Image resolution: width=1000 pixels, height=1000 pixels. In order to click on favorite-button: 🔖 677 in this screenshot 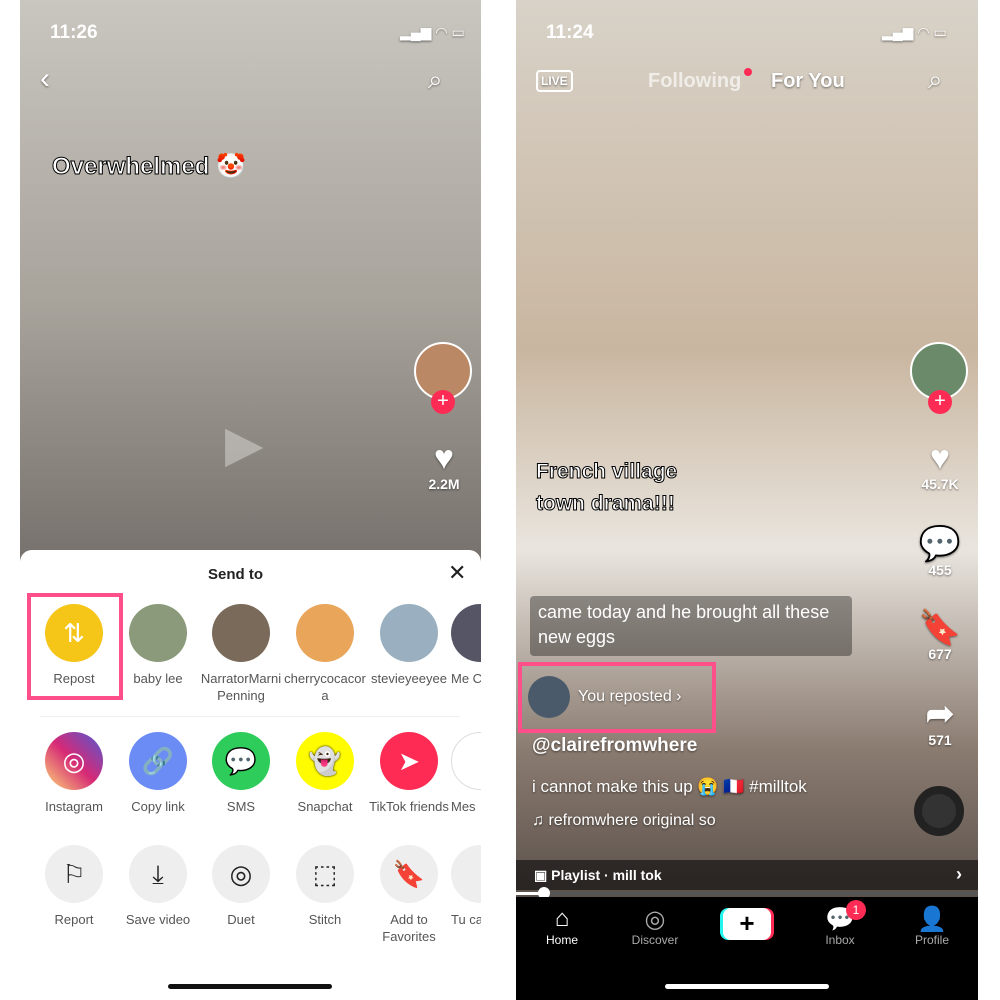, I will do `click(940, 636)`.